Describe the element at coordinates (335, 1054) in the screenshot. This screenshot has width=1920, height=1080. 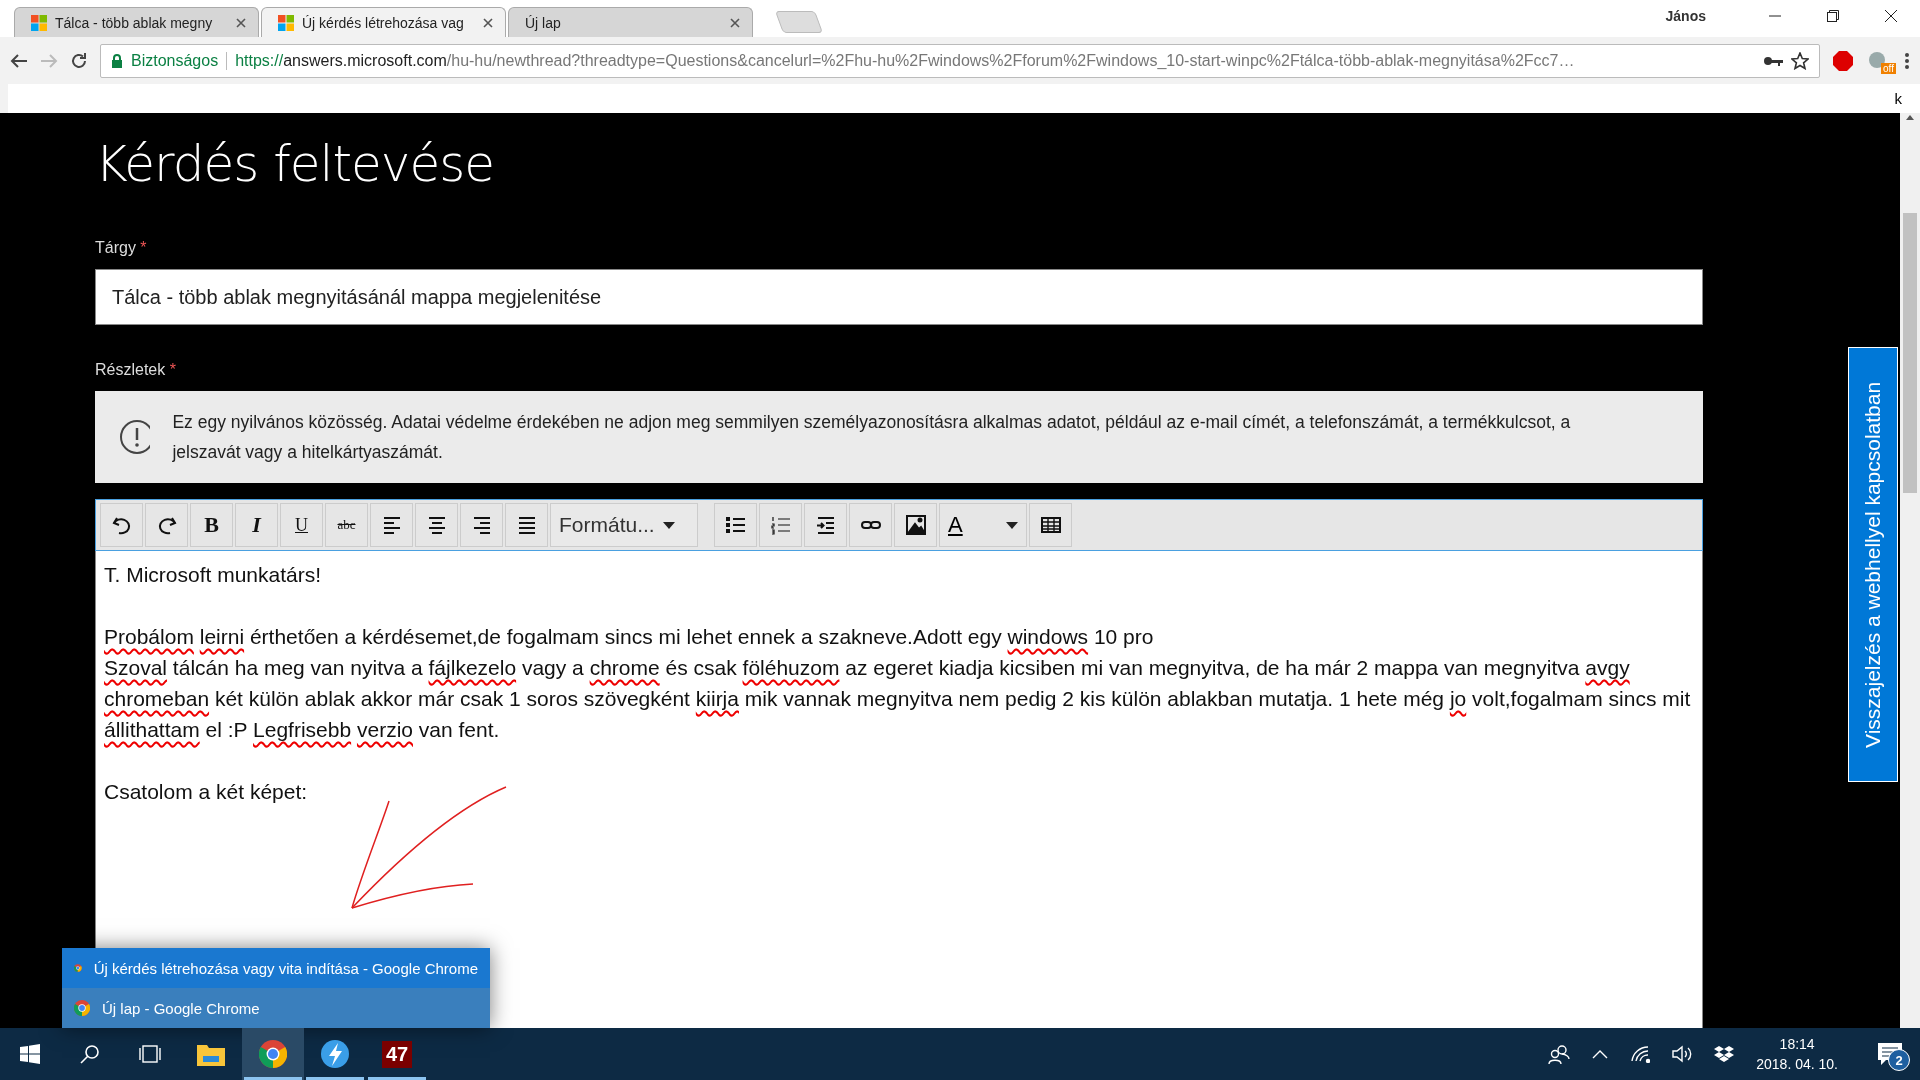
I see `lightning-icon` at that location.